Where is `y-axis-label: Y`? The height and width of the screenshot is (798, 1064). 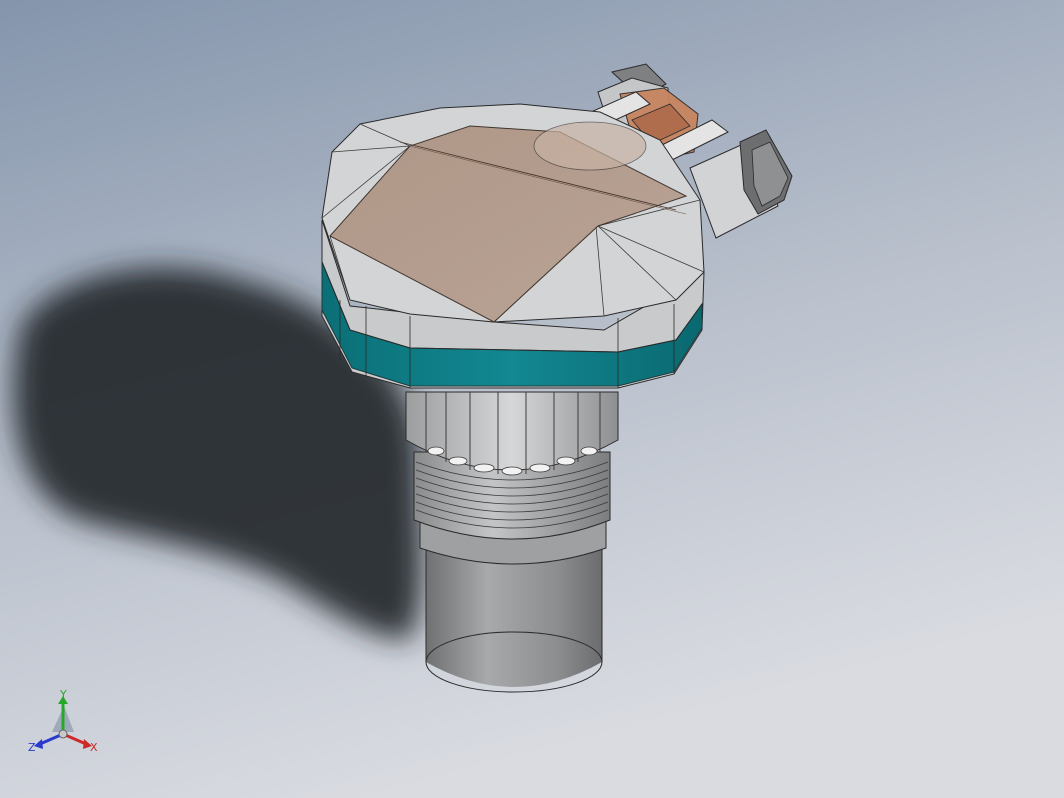 y-axis-label: Y is located at coordinates (63, 694).